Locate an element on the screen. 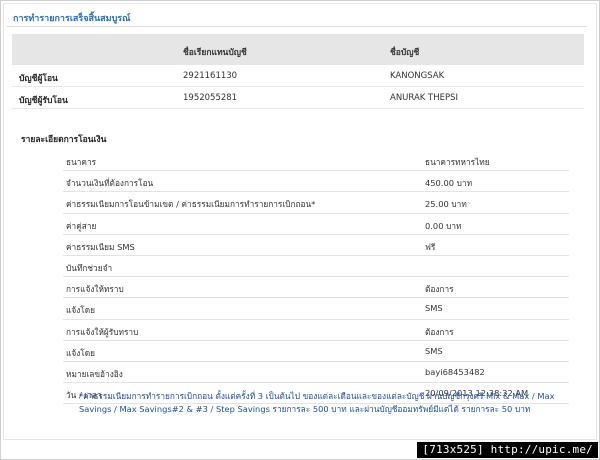  detail-row: ค่าธรรมเนียม SMS ฟรี is located at coordinates (316, 245).